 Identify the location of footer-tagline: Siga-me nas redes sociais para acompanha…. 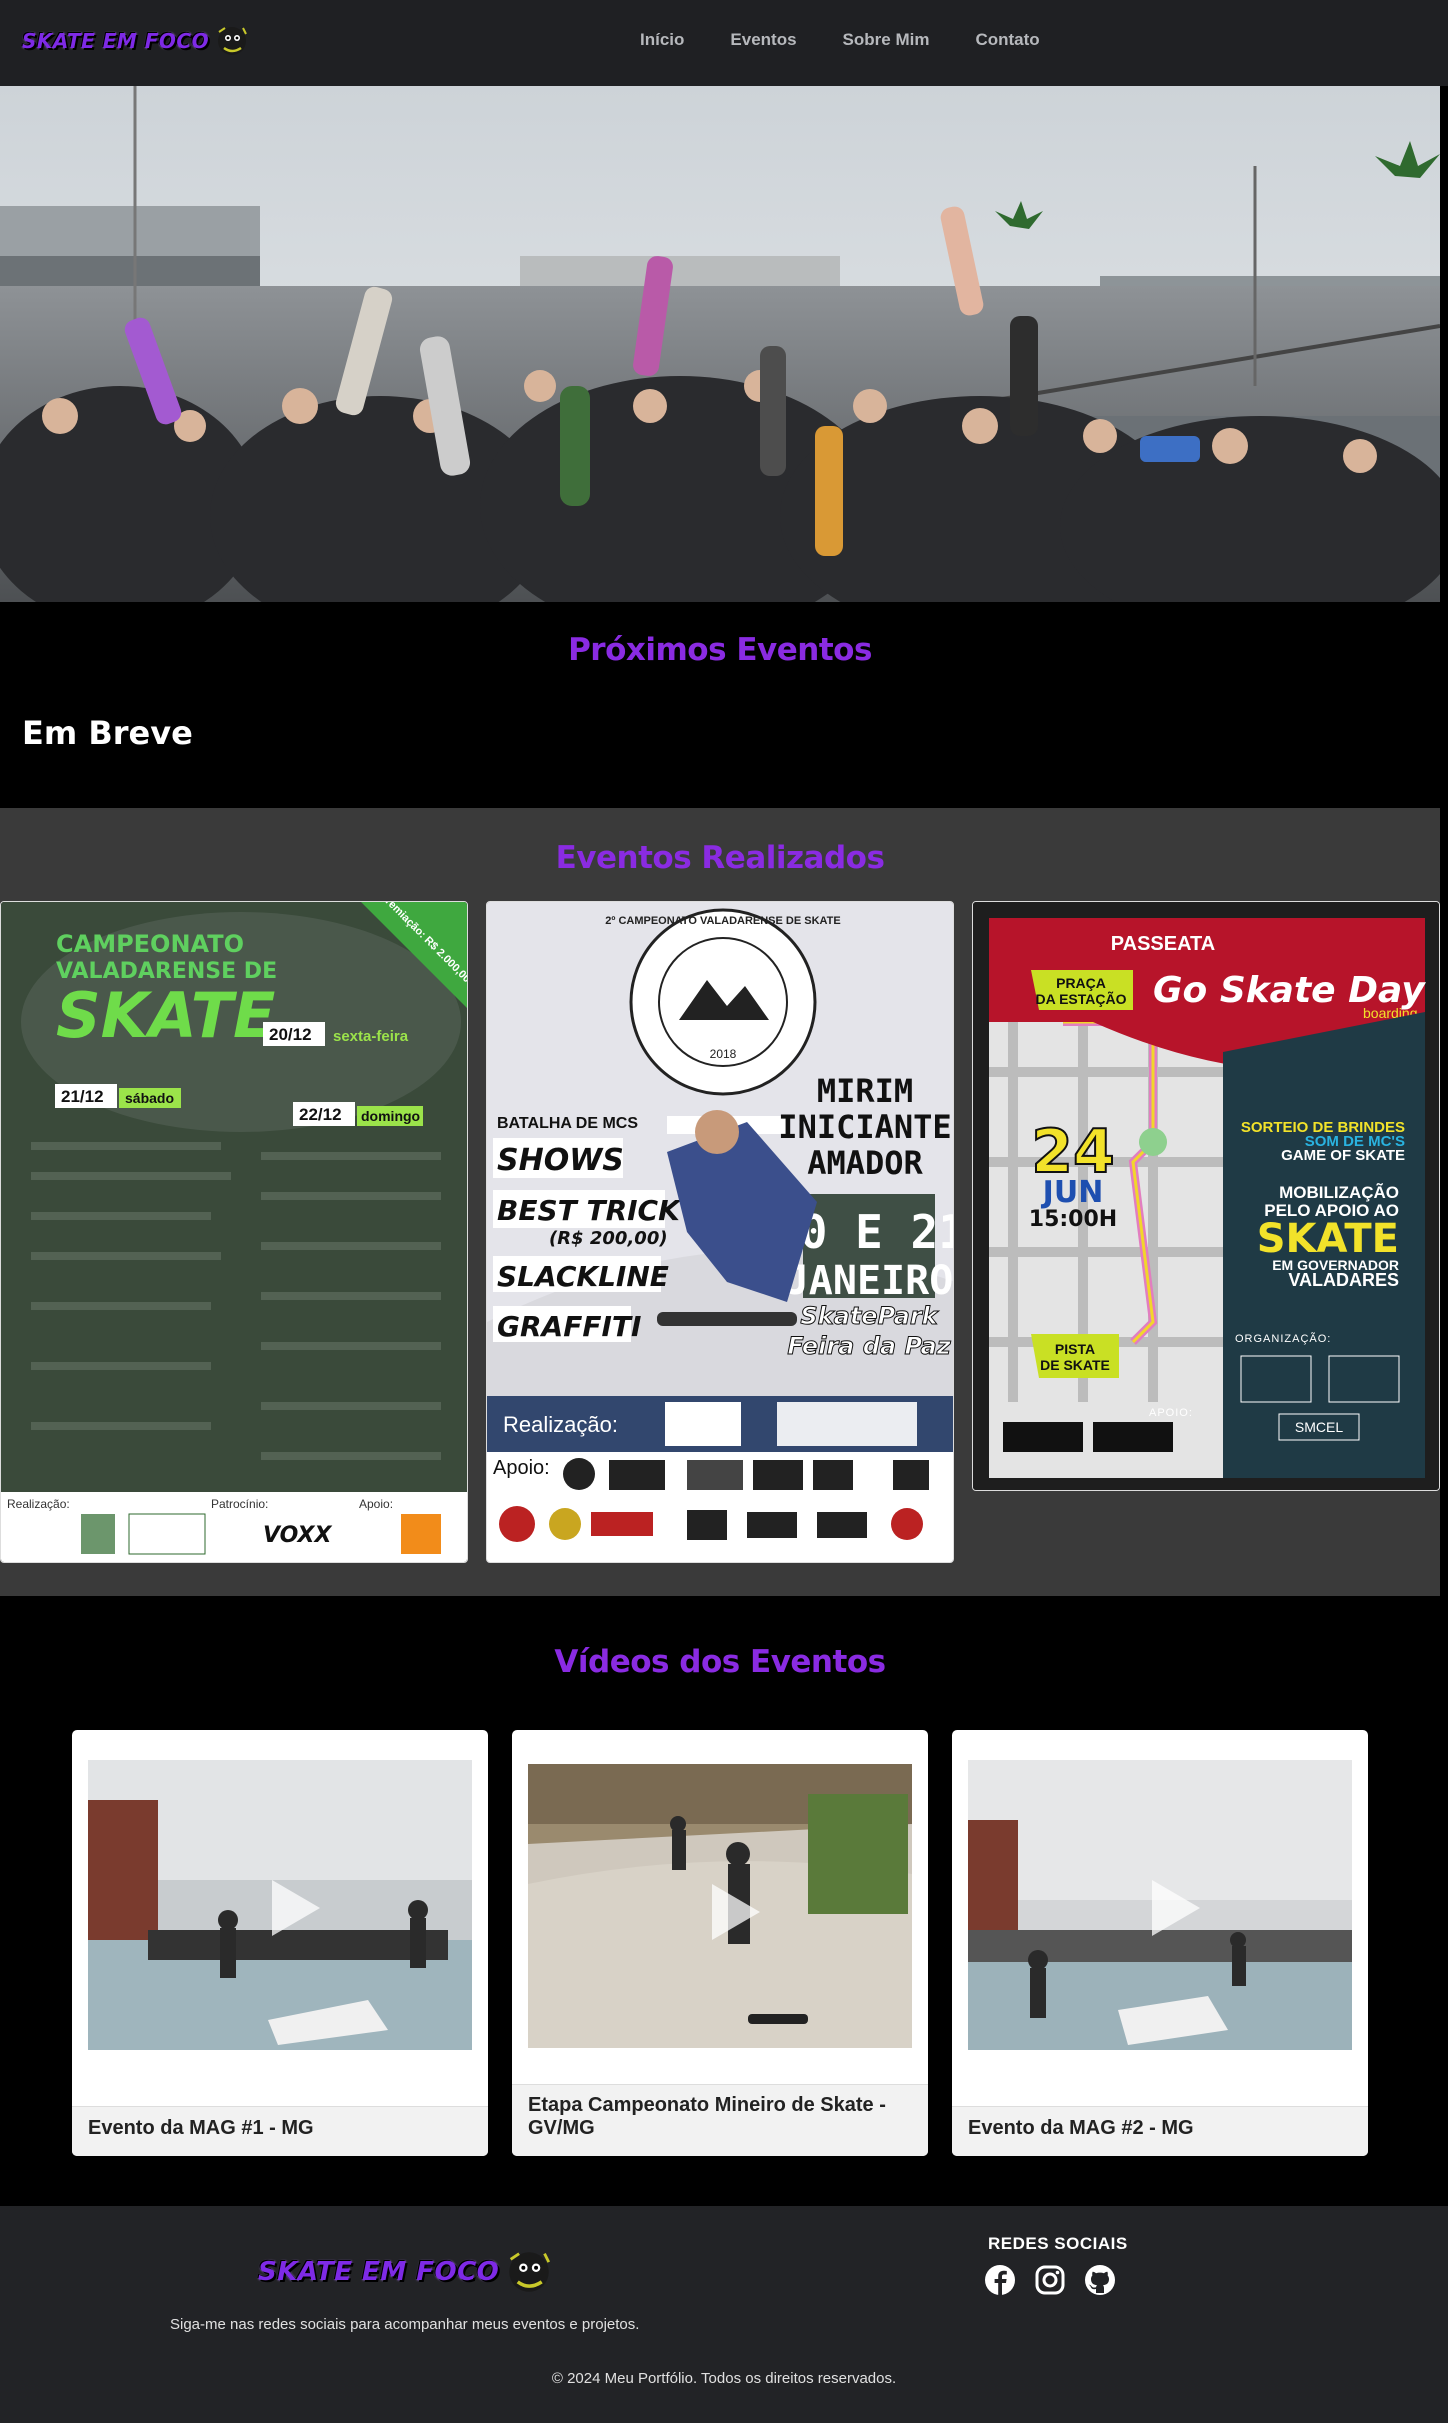
(405, 2324).